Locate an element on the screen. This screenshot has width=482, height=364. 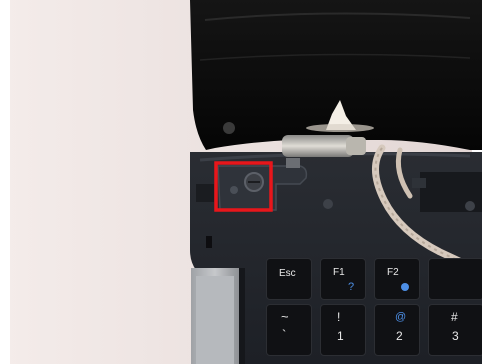
key-f3 is located at coordinates (455, 279).